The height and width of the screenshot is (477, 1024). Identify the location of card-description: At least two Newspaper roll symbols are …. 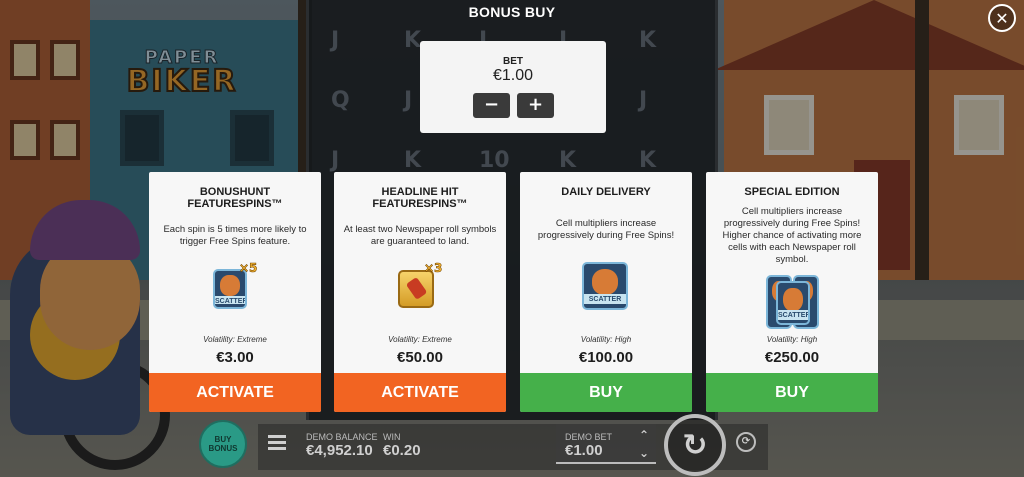
(420, 235).